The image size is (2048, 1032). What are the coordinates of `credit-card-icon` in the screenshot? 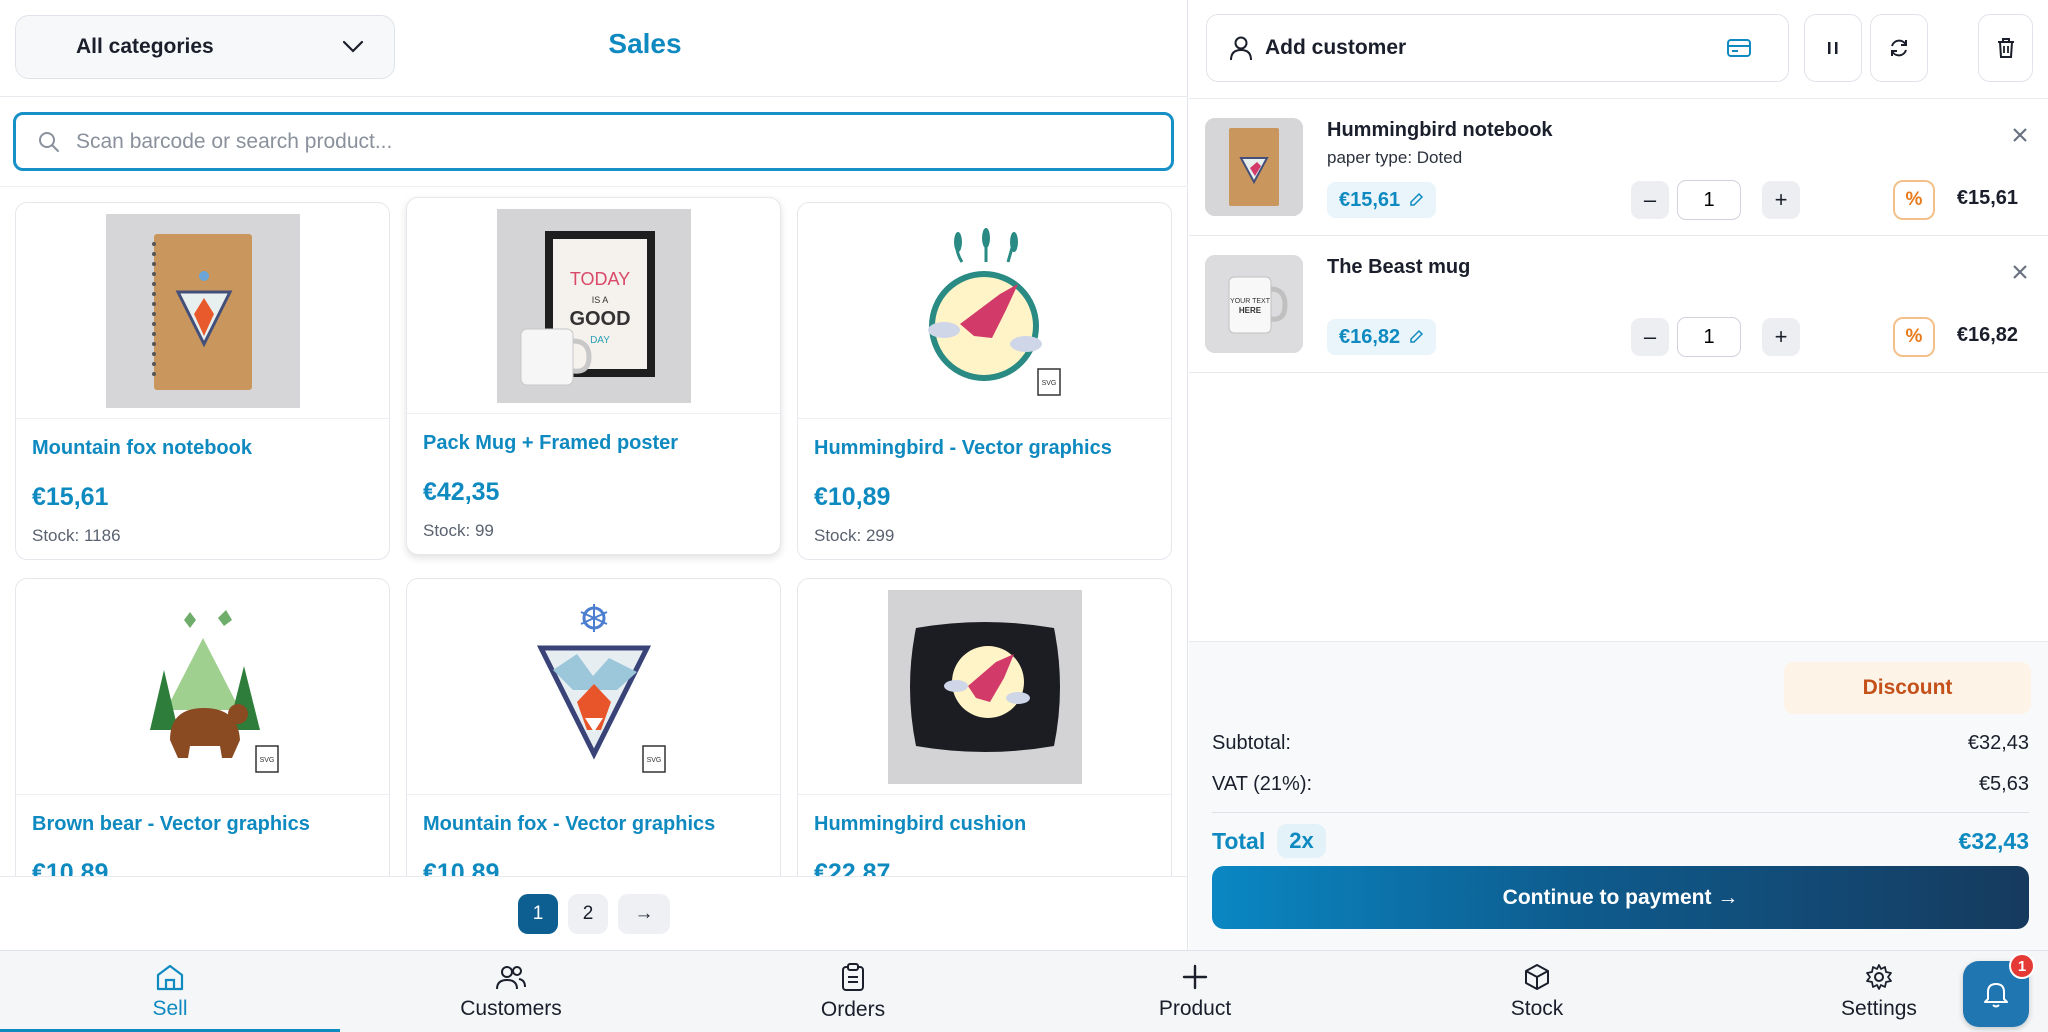 It's located at (1739, 48).